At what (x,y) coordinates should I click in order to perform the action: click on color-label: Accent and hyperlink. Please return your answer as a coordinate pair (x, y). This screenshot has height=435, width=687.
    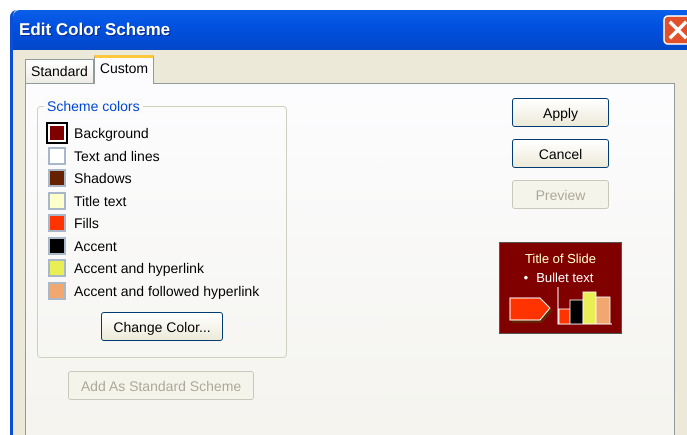
    Looking at the image, I should click on (139, 268).